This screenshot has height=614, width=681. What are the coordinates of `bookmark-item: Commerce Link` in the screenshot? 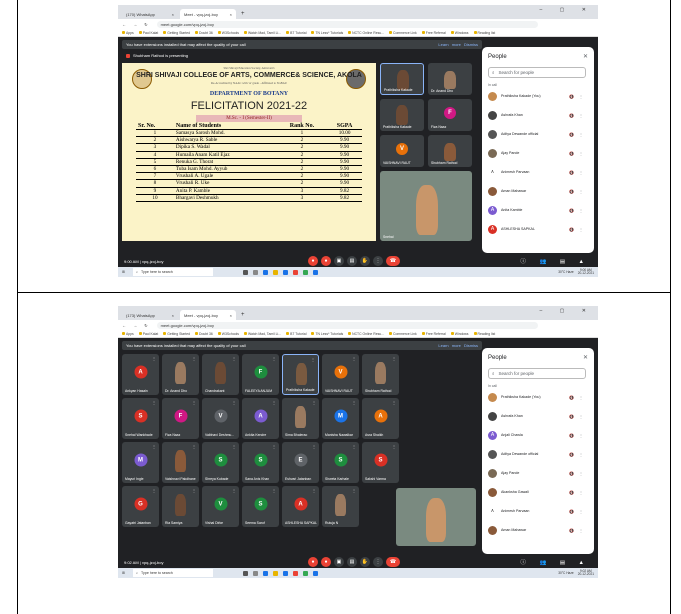 It's located at (403, 334).